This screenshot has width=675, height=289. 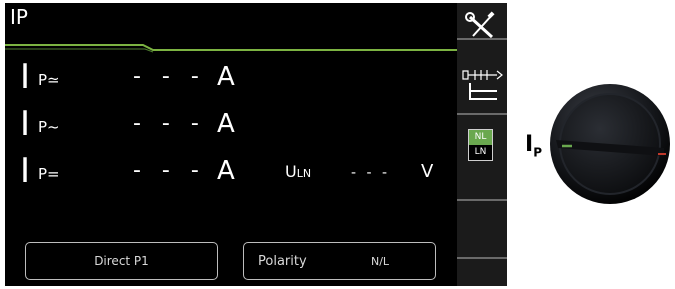 I want to click on screen-title: IP, so click(x=19, y=17).